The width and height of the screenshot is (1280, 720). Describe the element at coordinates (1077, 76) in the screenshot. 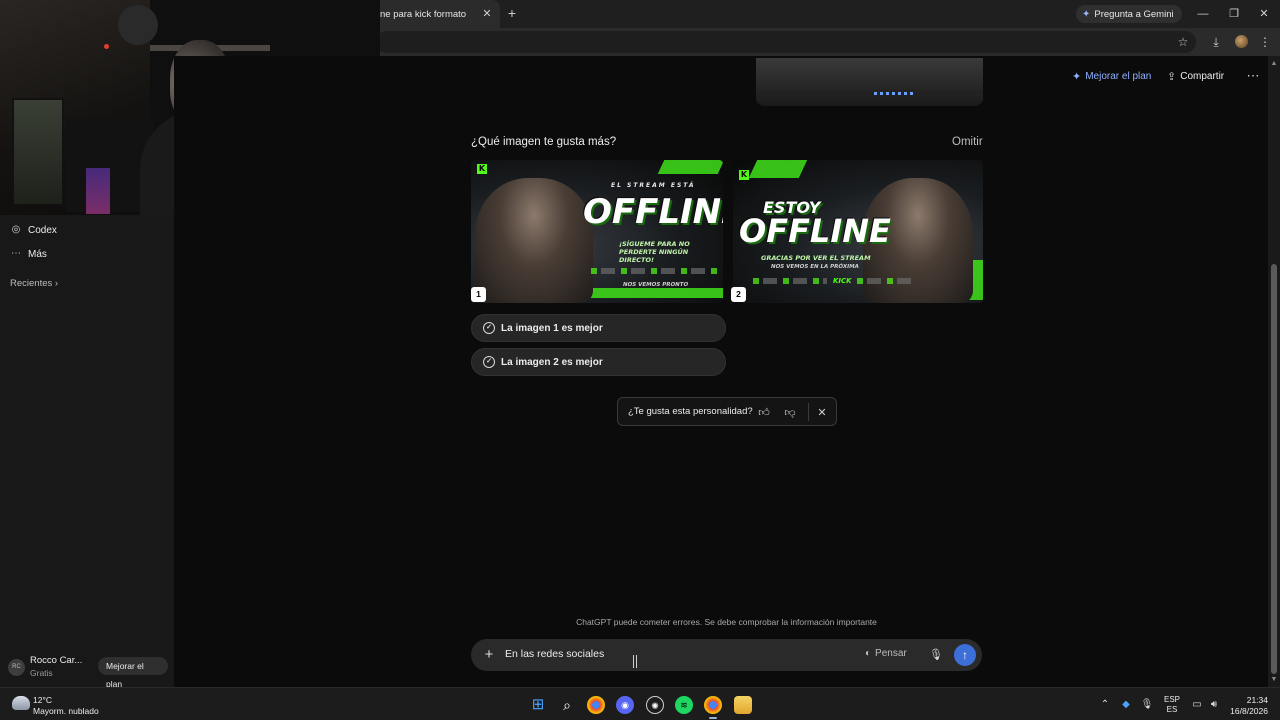

I see `sparkle-icon: ✦` at that location.